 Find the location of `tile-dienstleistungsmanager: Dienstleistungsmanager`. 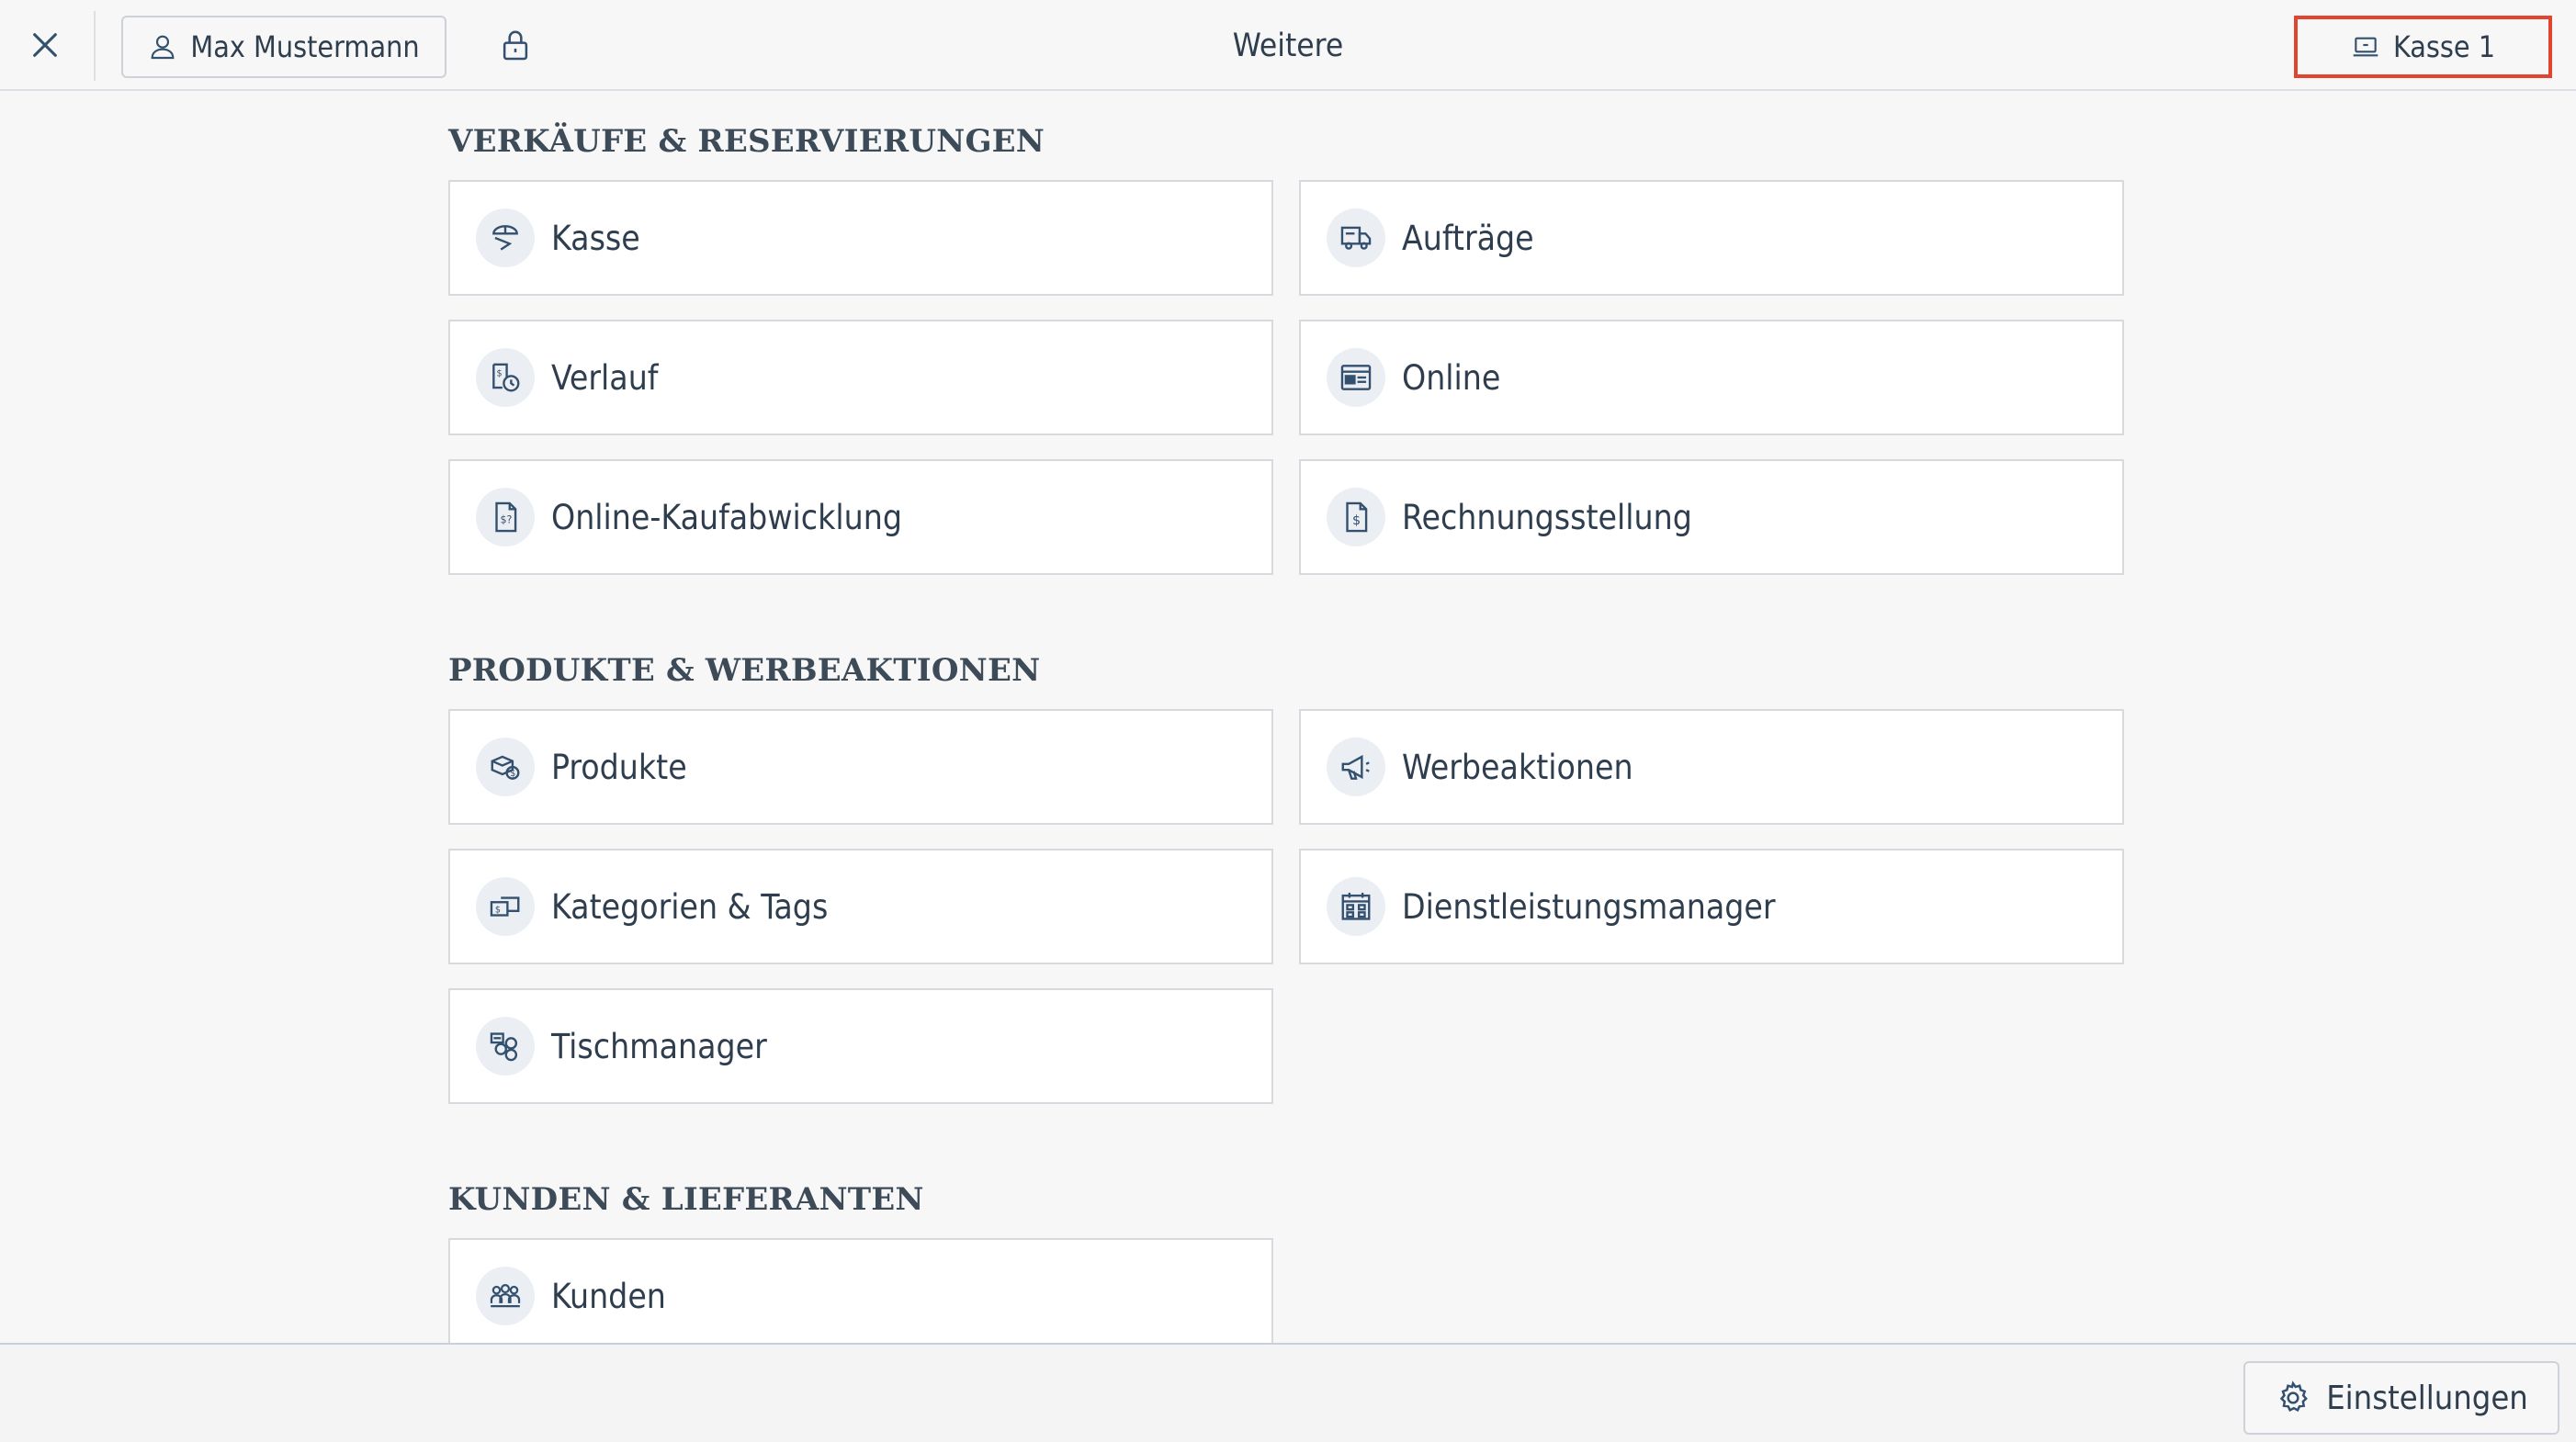

tile-dienstleistungsmanager: Dienstleistungsmanager is located at coordinates (1711, 906).